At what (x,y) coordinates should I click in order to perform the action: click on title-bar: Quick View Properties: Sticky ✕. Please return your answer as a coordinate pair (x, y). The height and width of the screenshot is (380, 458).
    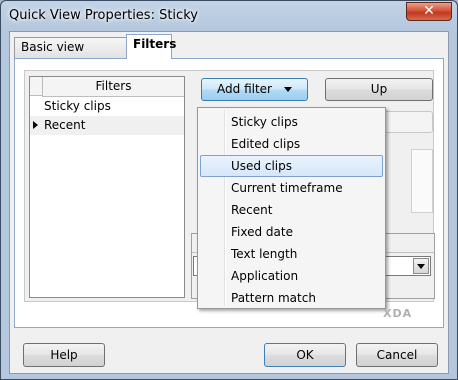
    Looking at the image, I should click on (229, 16).